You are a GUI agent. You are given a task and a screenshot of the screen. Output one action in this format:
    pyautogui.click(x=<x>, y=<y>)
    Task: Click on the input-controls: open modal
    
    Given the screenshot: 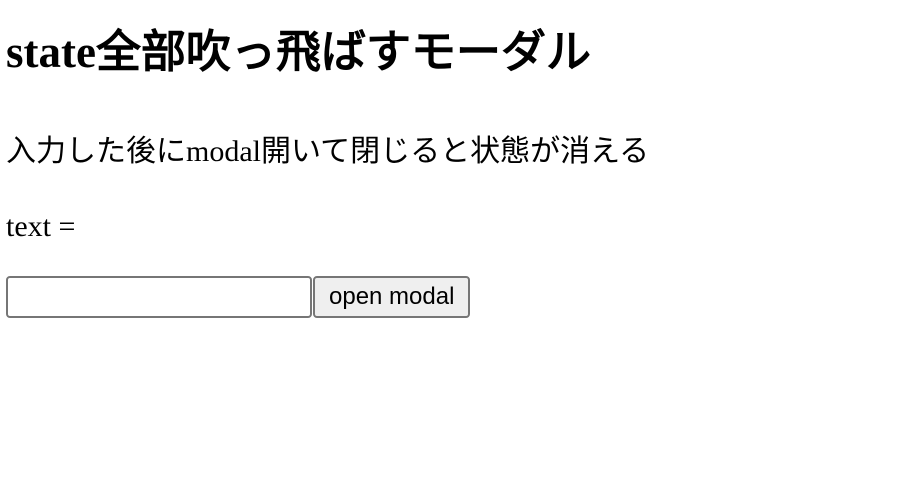 What is the action you would take?
    pyautogui.click(x=238, y=297)
    